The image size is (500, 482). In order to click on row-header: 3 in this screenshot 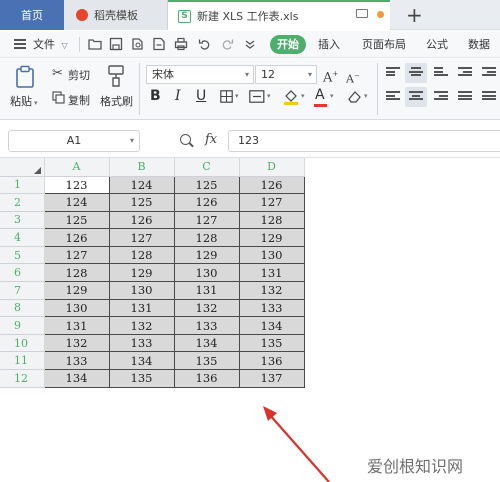, I will do `click(22, 220)`.